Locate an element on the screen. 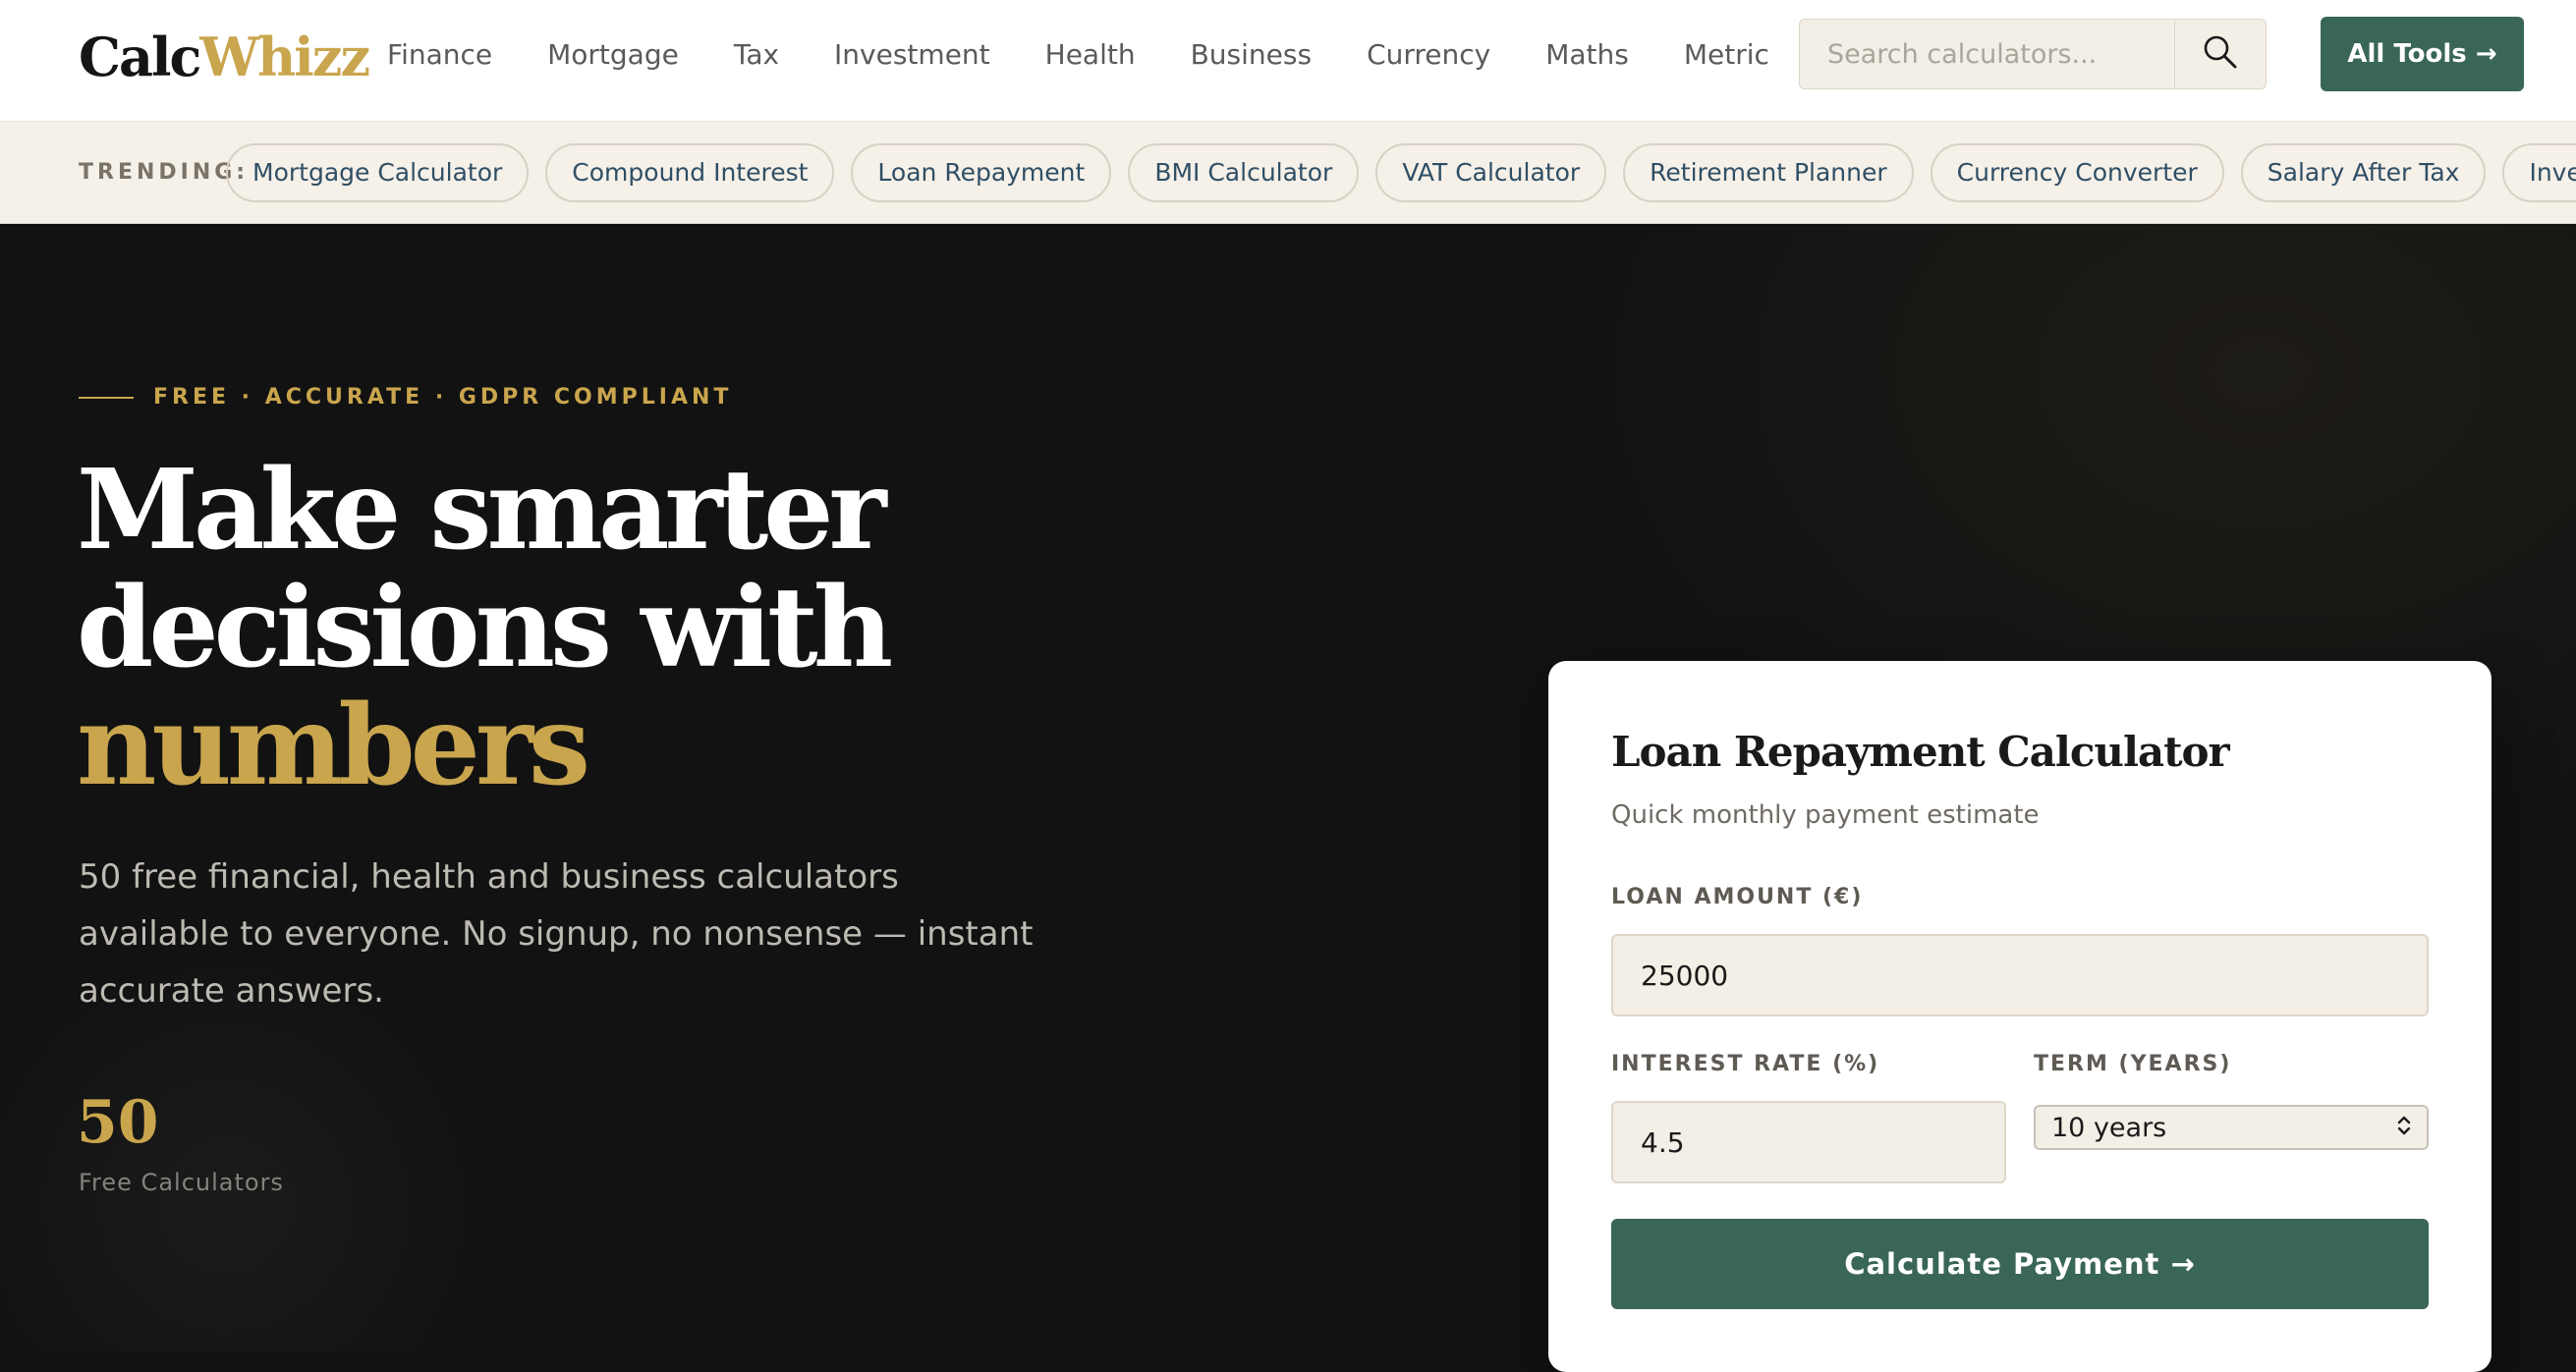 Image resolution: width=2576 pixels, height=1372 pixels. all-tools-button: All Tools → is located at coordinates (2422, 54).